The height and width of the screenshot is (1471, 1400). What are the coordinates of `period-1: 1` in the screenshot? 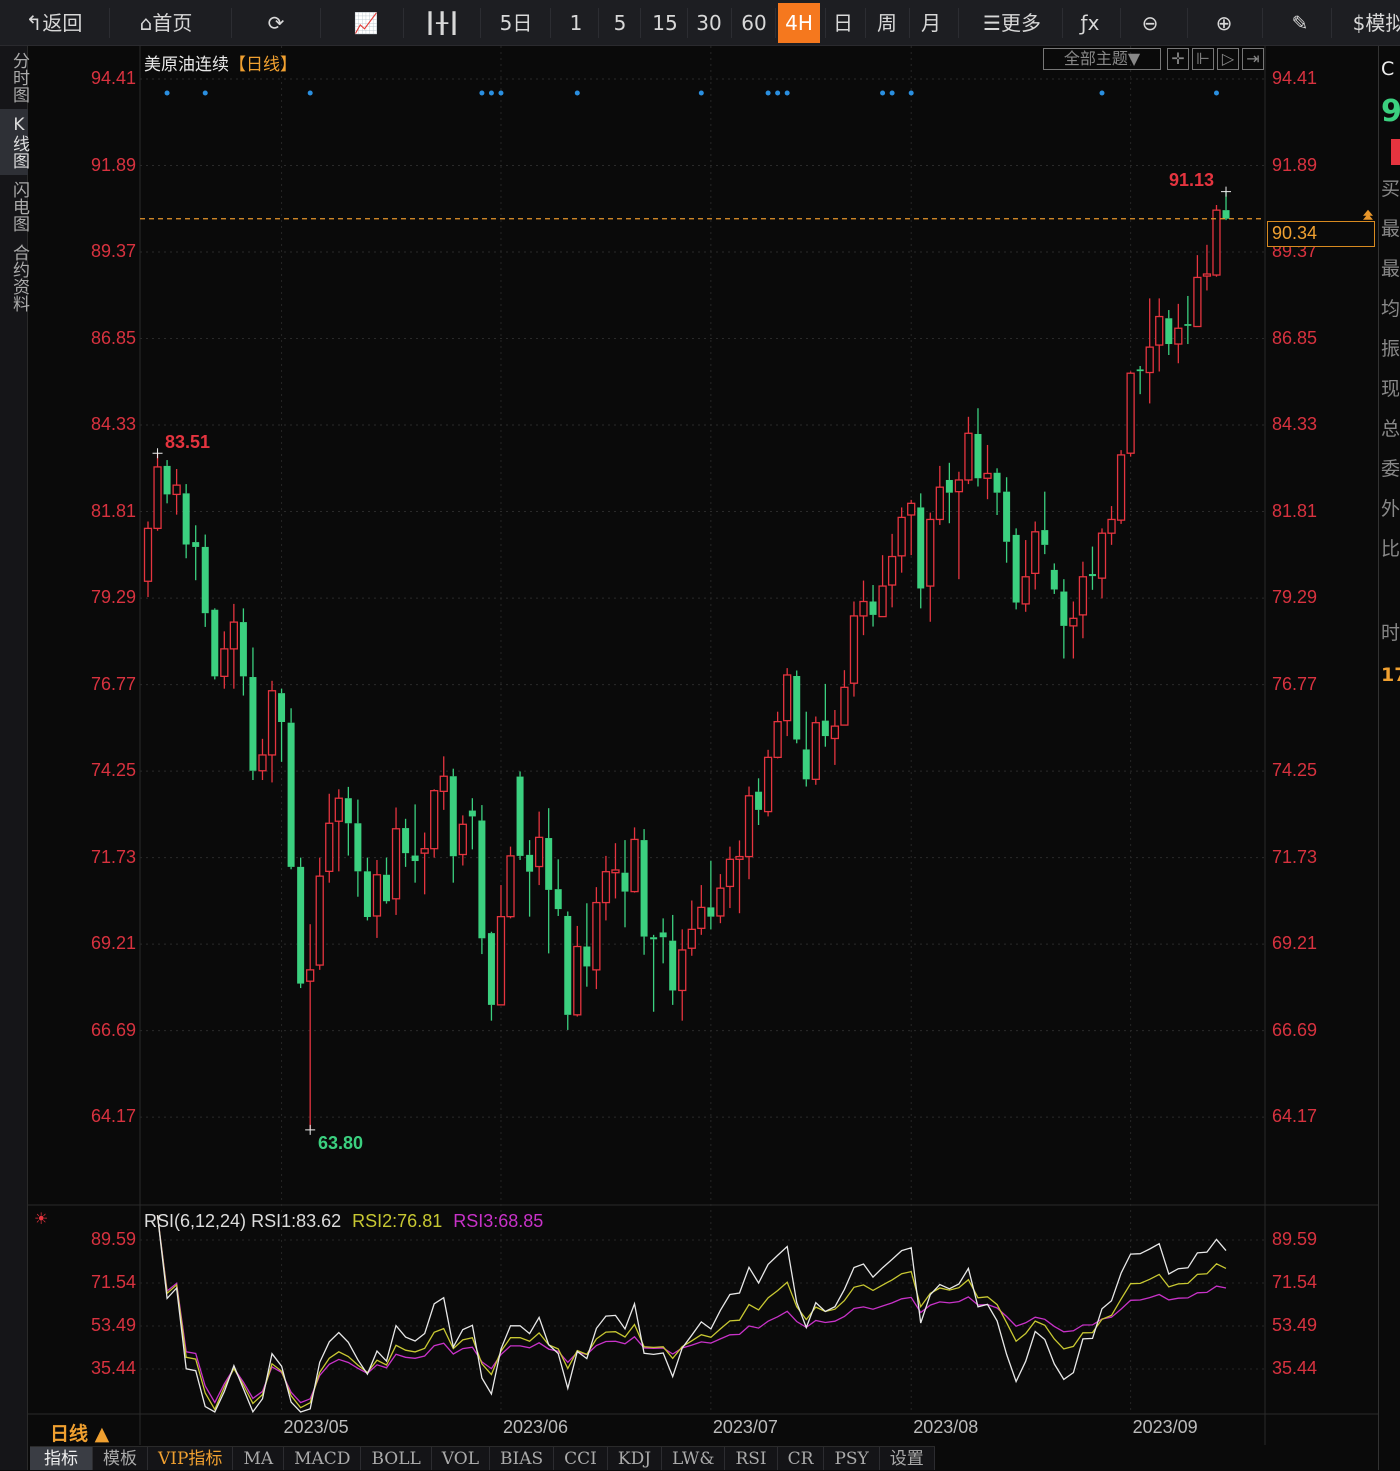 It's located at (576, 23).